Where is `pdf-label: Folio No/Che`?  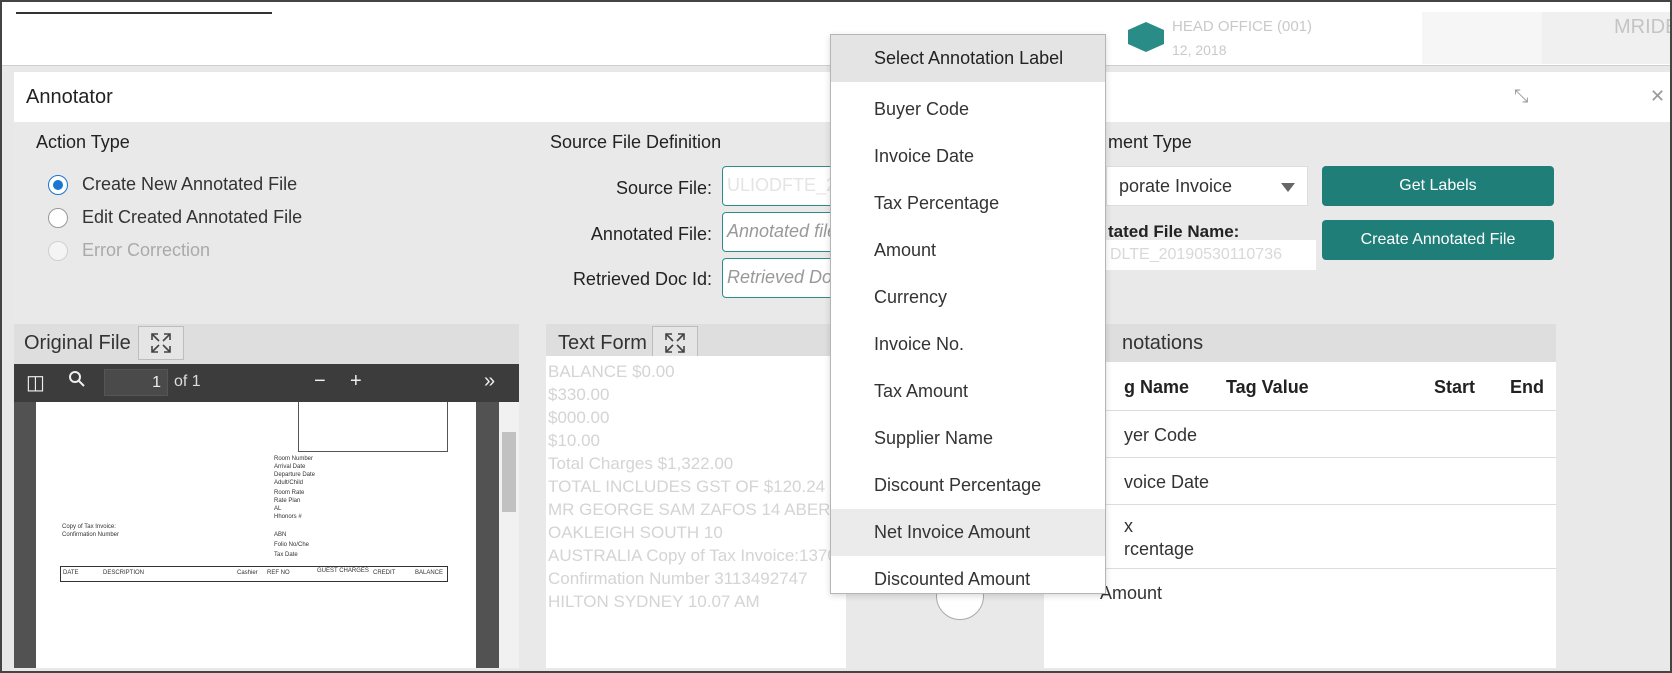
pdf-label: Folio No/Che is located at coordinates (292, 545).